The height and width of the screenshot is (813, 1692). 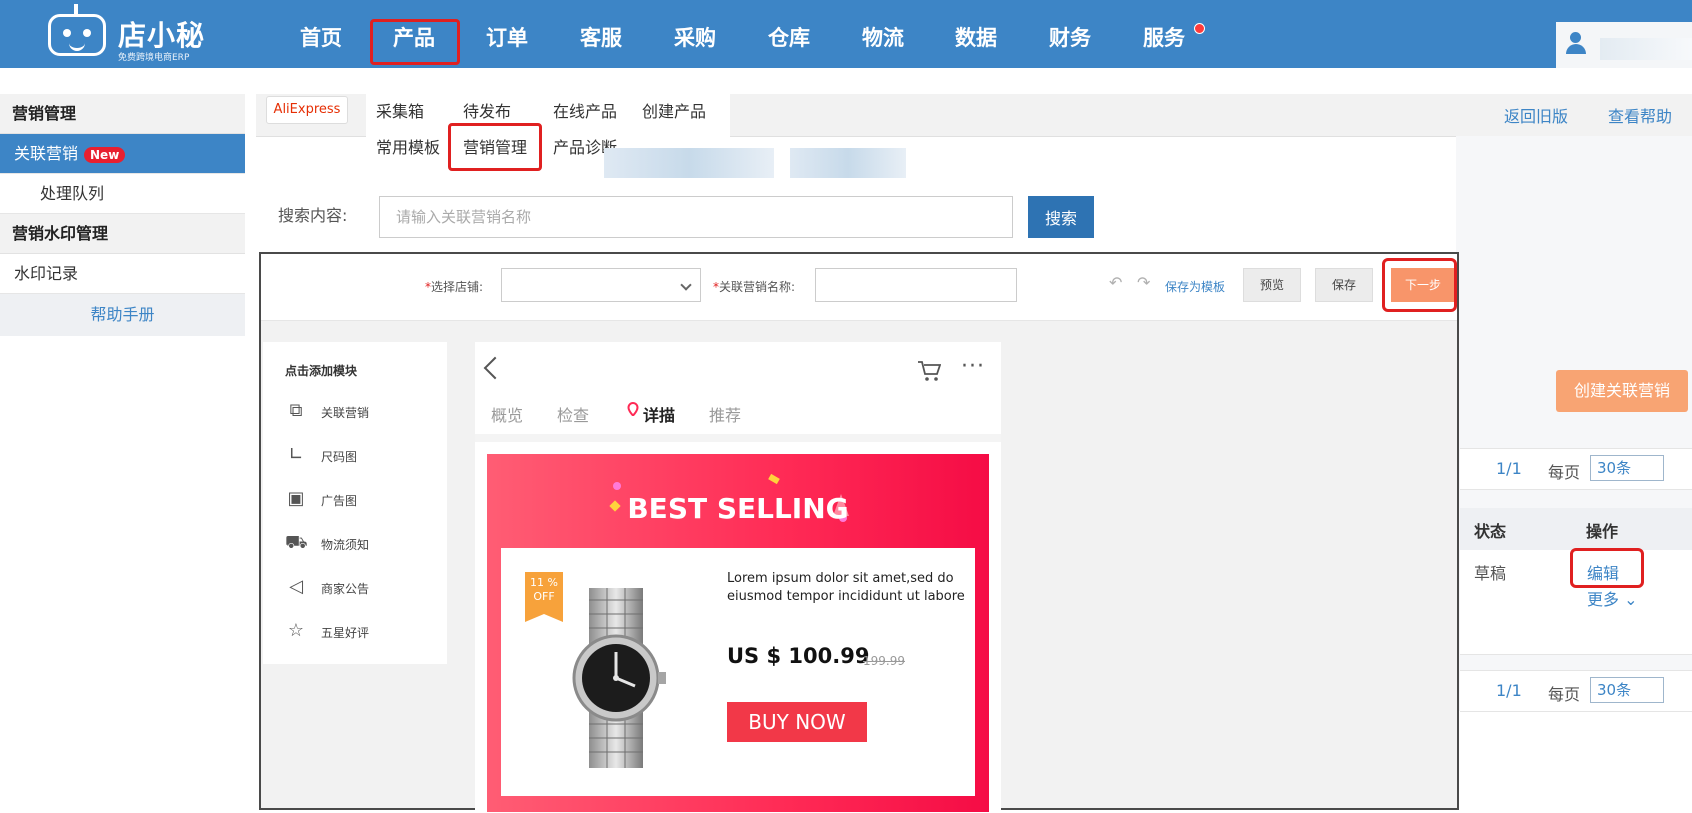 What do you see at coordinates (1646, 49) in the screenshot?
I see `username-blurred` at bounding box center [1646, 49].